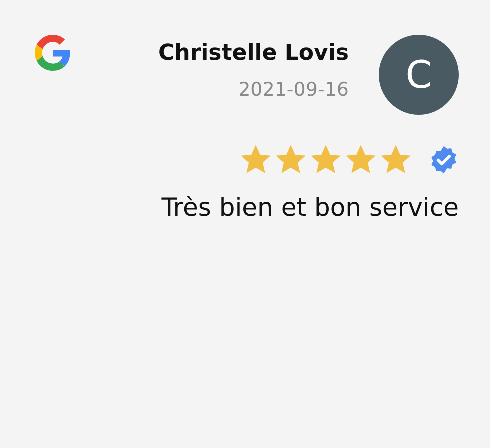 The image size is (490, 448). I want to click on avatar: C, so click(419, 75).